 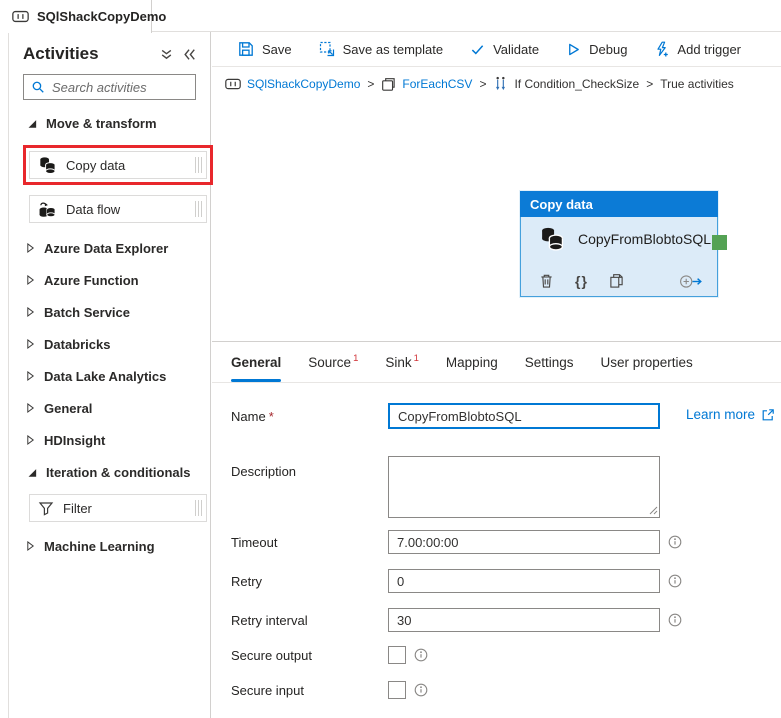 What do you see at coordinates (524, 620) in the screenshot?
I see `retry-interval-input` at bounding box center [524, 620].